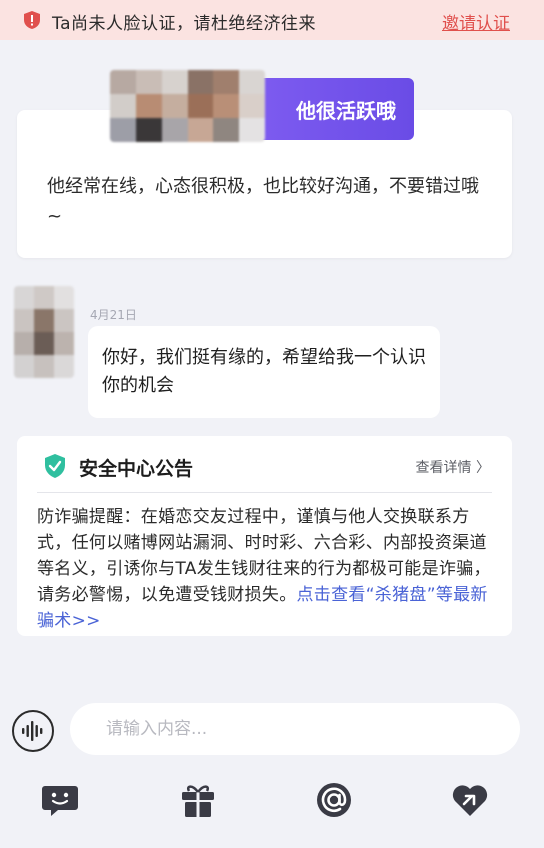 This screenshot has width=544, height=848. What do you see at coordinates (334, 800) in the screenshot?
I see `at-mention-icon` at bounding box center [334, 800].